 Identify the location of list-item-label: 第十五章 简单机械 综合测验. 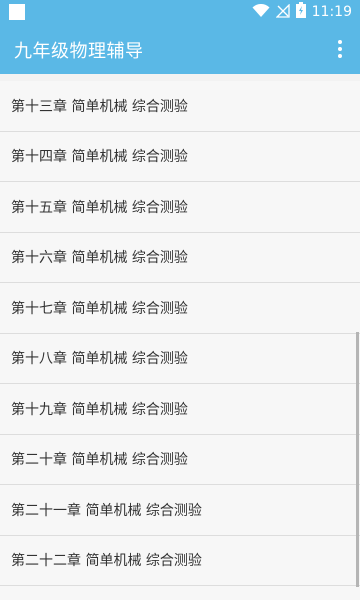
(99, 207).